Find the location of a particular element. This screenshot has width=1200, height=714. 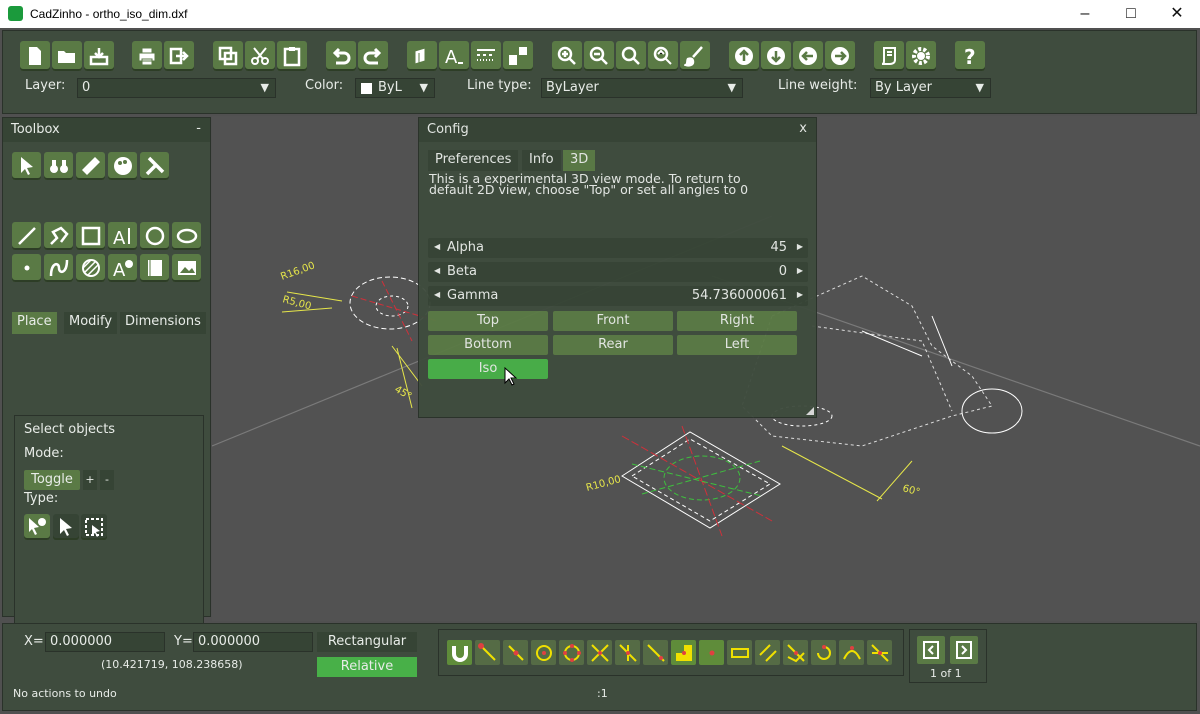

snap-midpoint-button is located at coordinates (515, 652).